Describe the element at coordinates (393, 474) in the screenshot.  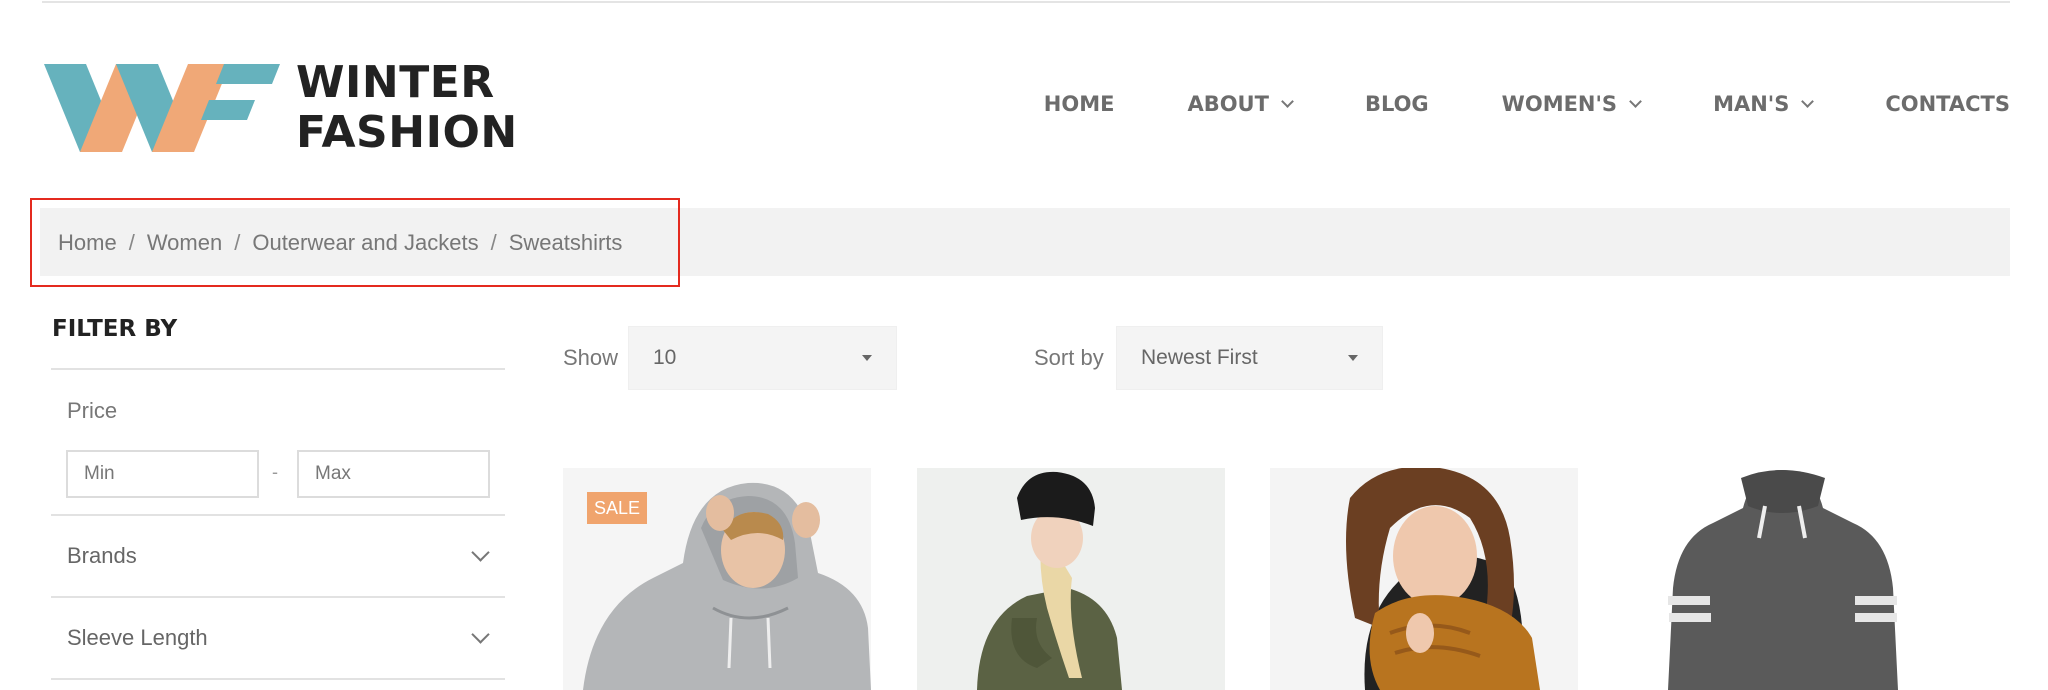
I see `price-max-input` at that location.